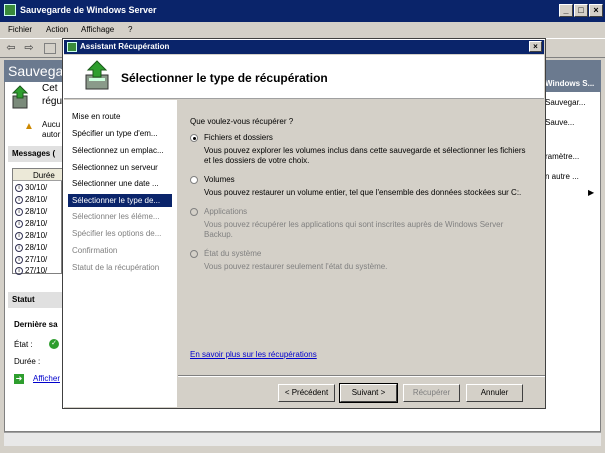  What do you see at coordinates (27, 361) in the screenshot?
I see `duree-label: Durée :` at bounding box center [27, 361].